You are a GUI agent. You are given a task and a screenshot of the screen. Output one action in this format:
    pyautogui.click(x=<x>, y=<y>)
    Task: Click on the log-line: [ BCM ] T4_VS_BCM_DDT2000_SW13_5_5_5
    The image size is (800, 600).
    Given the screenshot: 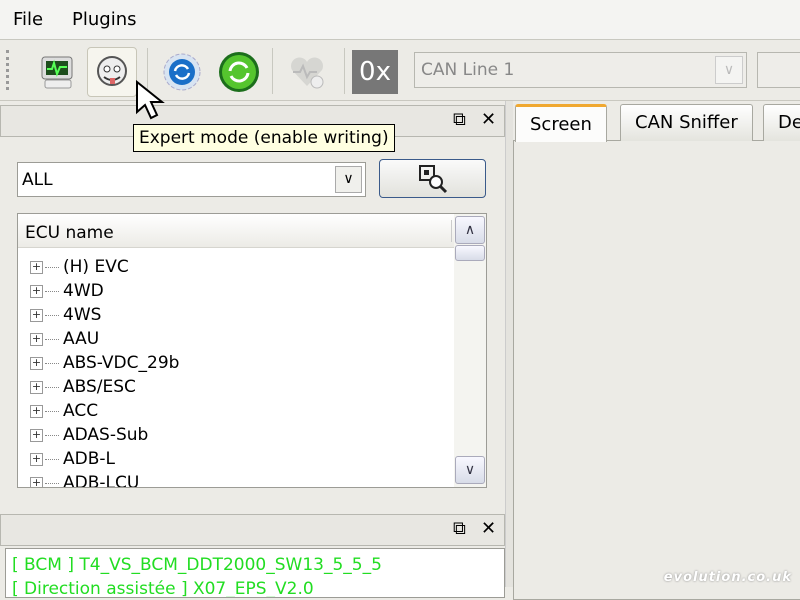 What is the action you would take?
    pyautogui.click(x=197, y=565)
    